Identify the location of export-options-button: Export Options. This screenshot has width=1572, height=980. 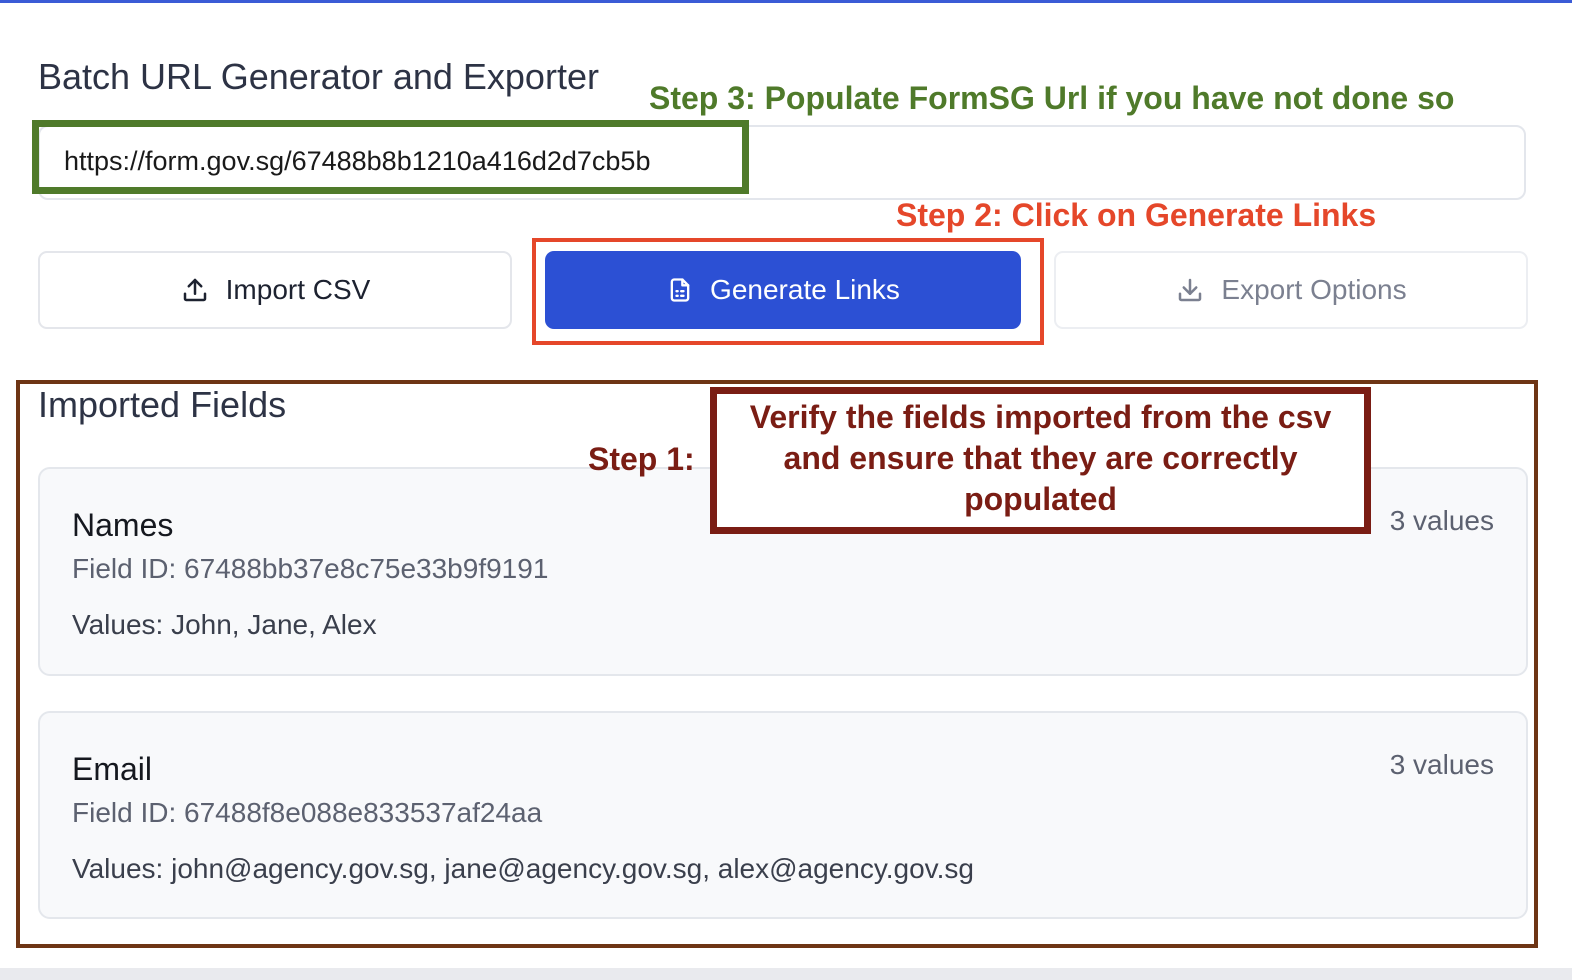
(1291, 290).